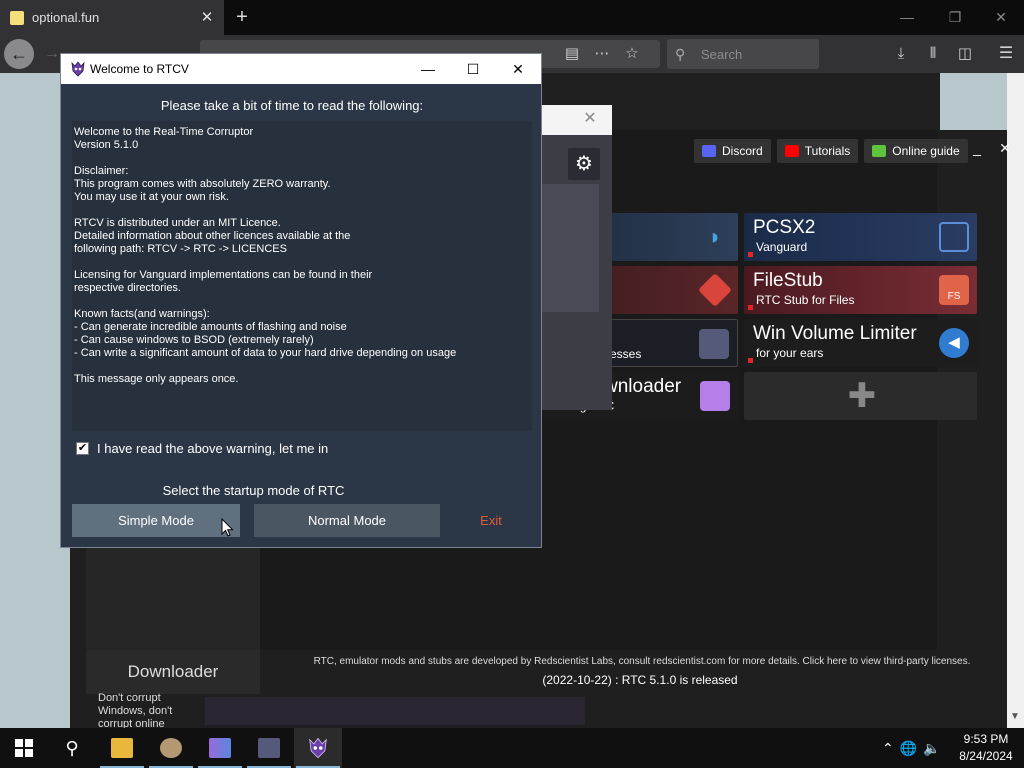  Describe the element at coordinates (931, 748) in the screenshot. I see `volume-muted-icon: 🔈` at that location.